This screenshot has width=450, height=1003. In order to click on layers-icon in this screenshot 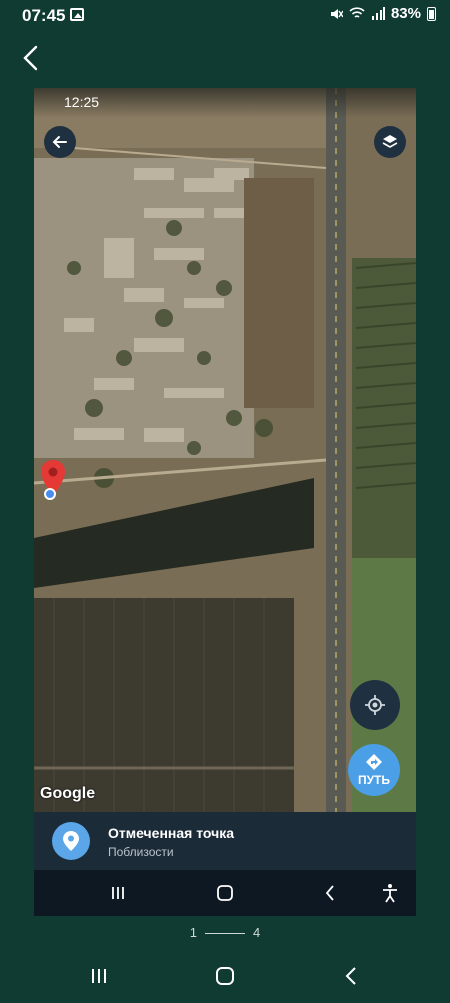, I will do `click(390, 141)`.